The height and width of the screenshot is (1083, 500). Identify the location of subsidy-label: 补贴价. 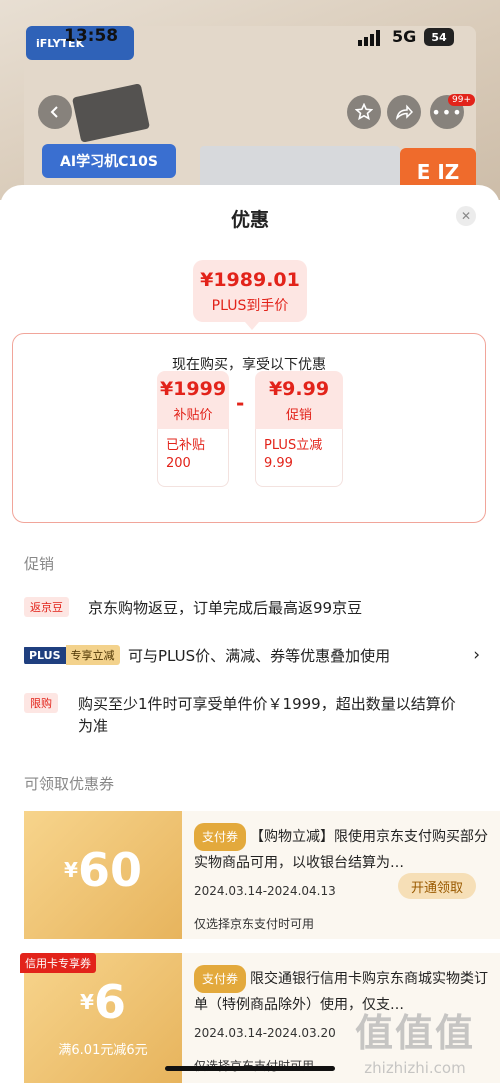
(193, 415).